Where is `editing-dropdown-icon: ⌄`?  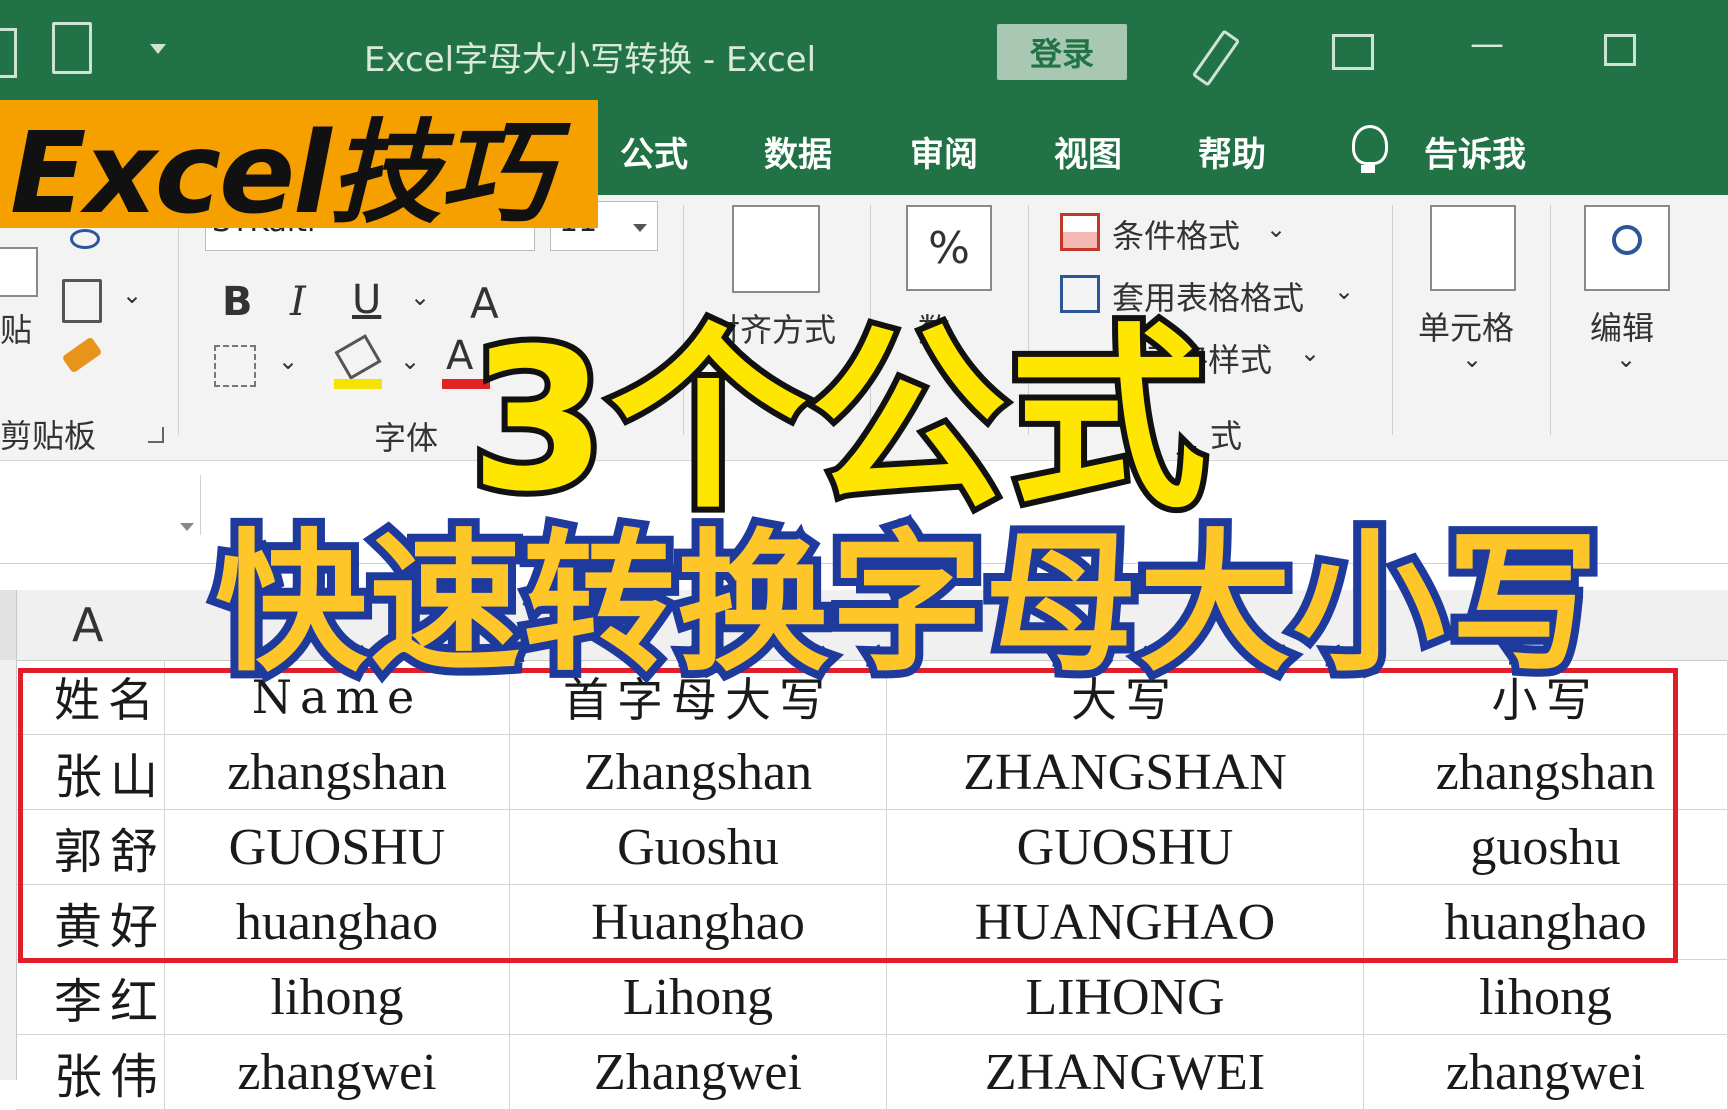 editing-dropdown-icon: ⌄ is located at coordinates (1626, 359).